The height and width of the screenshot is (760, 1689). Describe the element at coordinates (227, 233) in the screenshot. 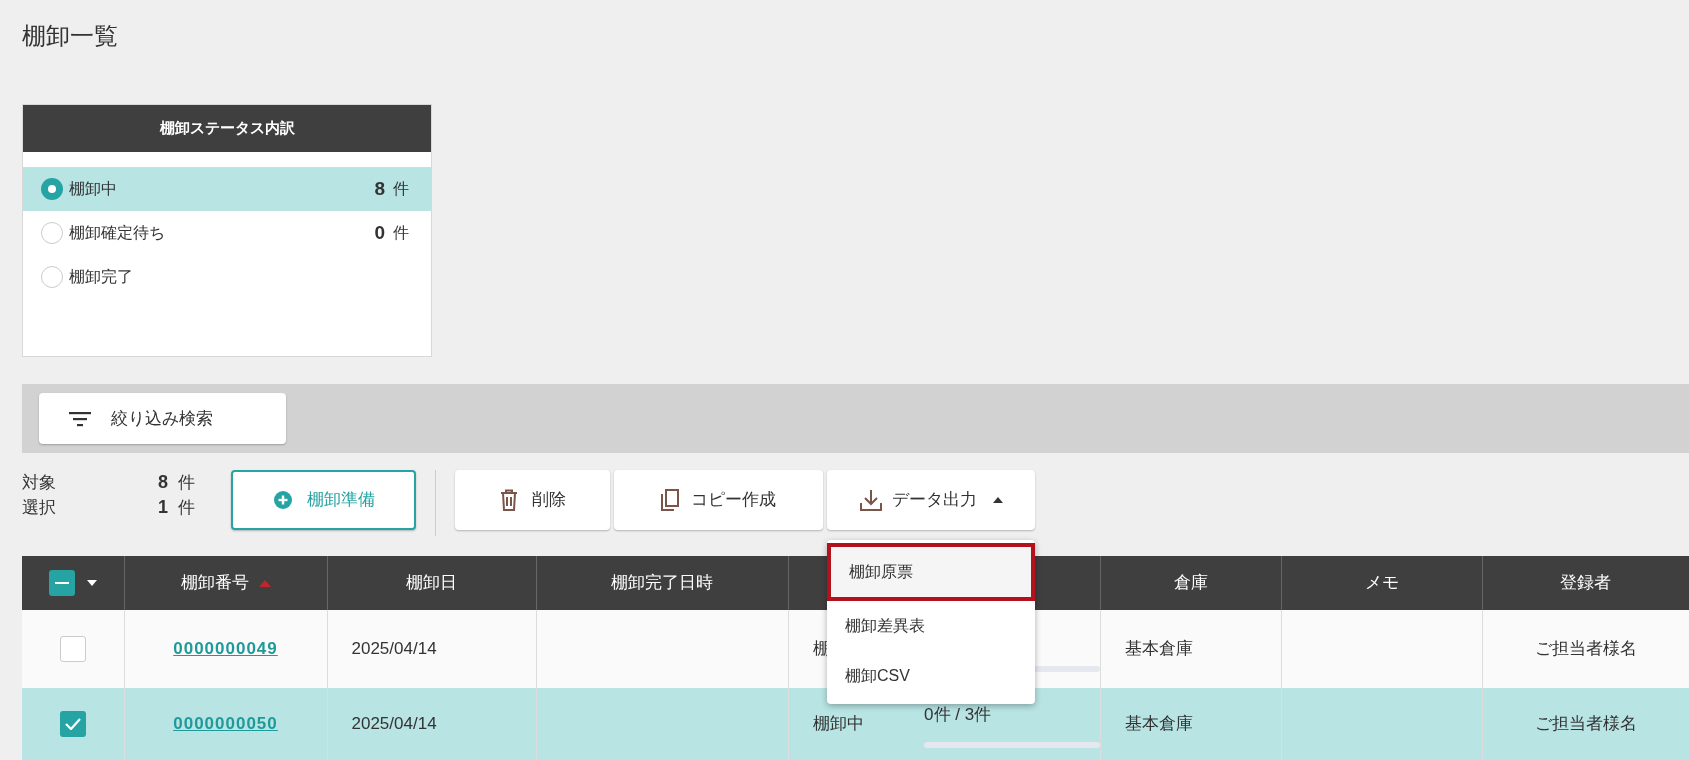

I see `status-option: 棚卸確定待ち 0 件` at that location.